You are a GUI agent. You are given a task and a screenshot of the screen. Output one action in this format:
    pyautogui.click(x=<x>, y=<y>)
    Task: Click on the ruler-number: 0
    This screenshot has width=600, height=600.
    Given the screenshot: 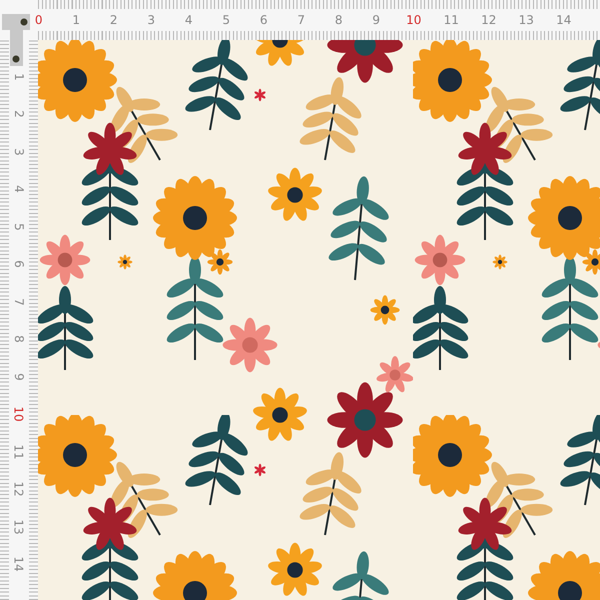 What is the action you would take?
    pyautogui.click(x=39, y=20)
    